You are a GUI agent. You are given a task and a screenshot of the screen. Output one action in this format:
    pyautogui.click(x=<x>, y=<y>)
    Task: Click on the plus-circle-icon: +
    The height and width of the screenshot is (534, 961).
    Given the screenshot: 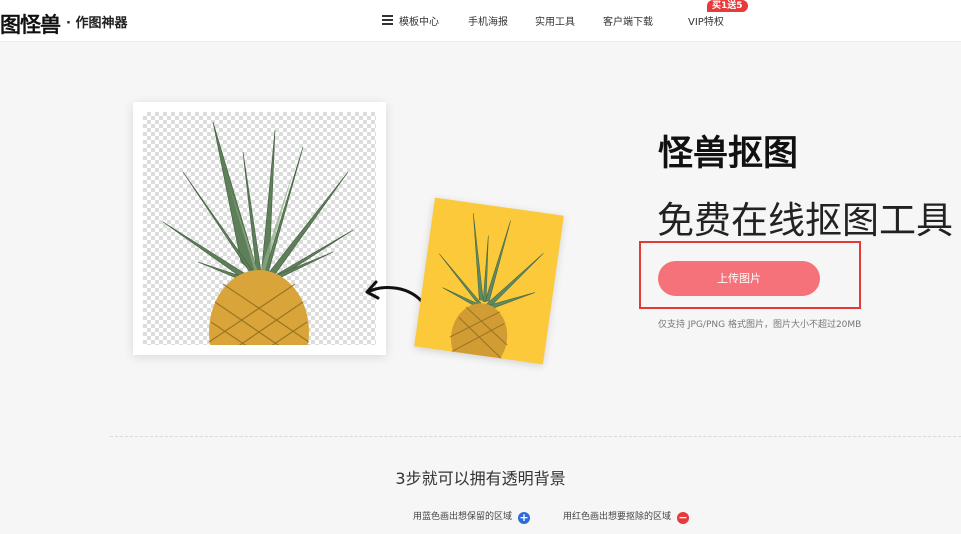 What is the action you would take?
    pyautogui.click(x=524, y=517)
    